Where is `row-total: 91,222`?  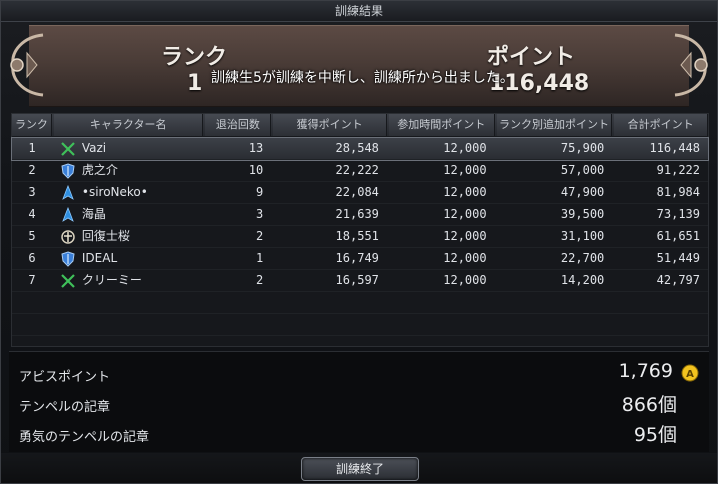 row-total: 91,222 is located at coordinates (678, 170).